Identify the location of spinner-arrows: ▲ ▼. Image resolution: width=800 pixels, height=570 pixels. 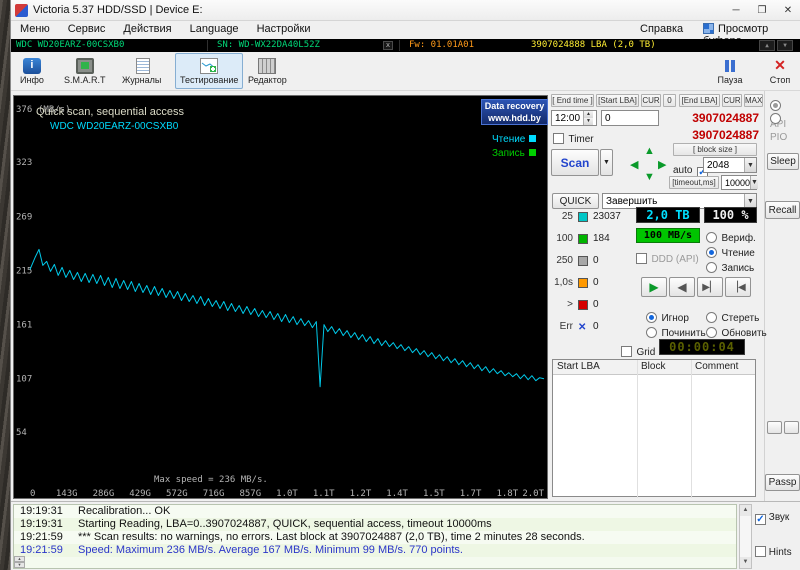
(588, 118).